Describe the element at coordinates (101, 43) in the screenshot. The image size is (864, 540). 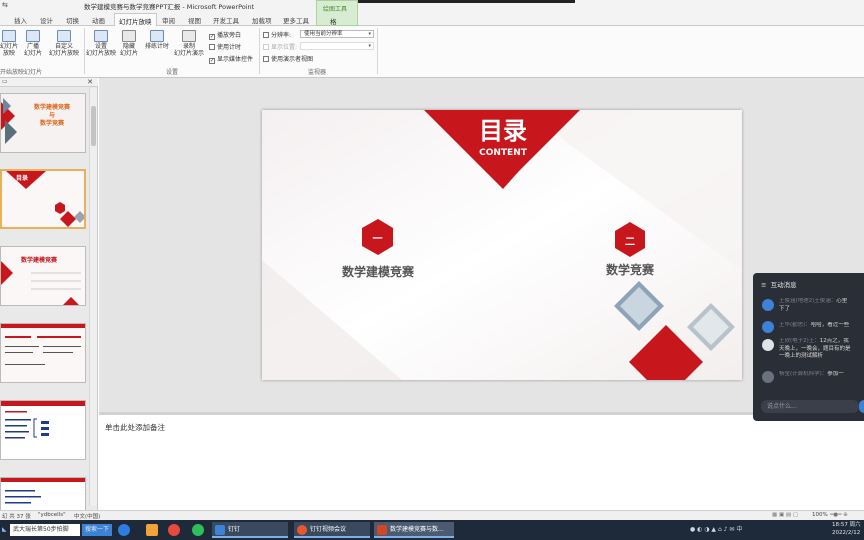
I see `setup-slideshow-button: 设置 幻灯片放映` at that location.